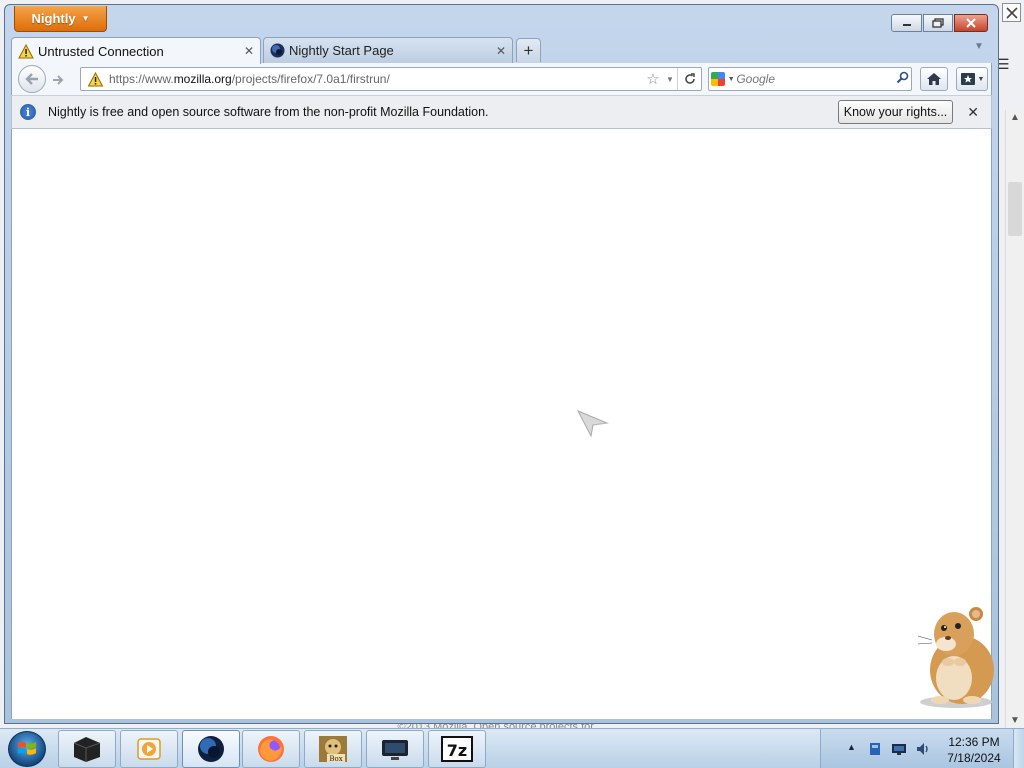  I want to click on taskbar-7zip-button: 7z, so click(457, 749).